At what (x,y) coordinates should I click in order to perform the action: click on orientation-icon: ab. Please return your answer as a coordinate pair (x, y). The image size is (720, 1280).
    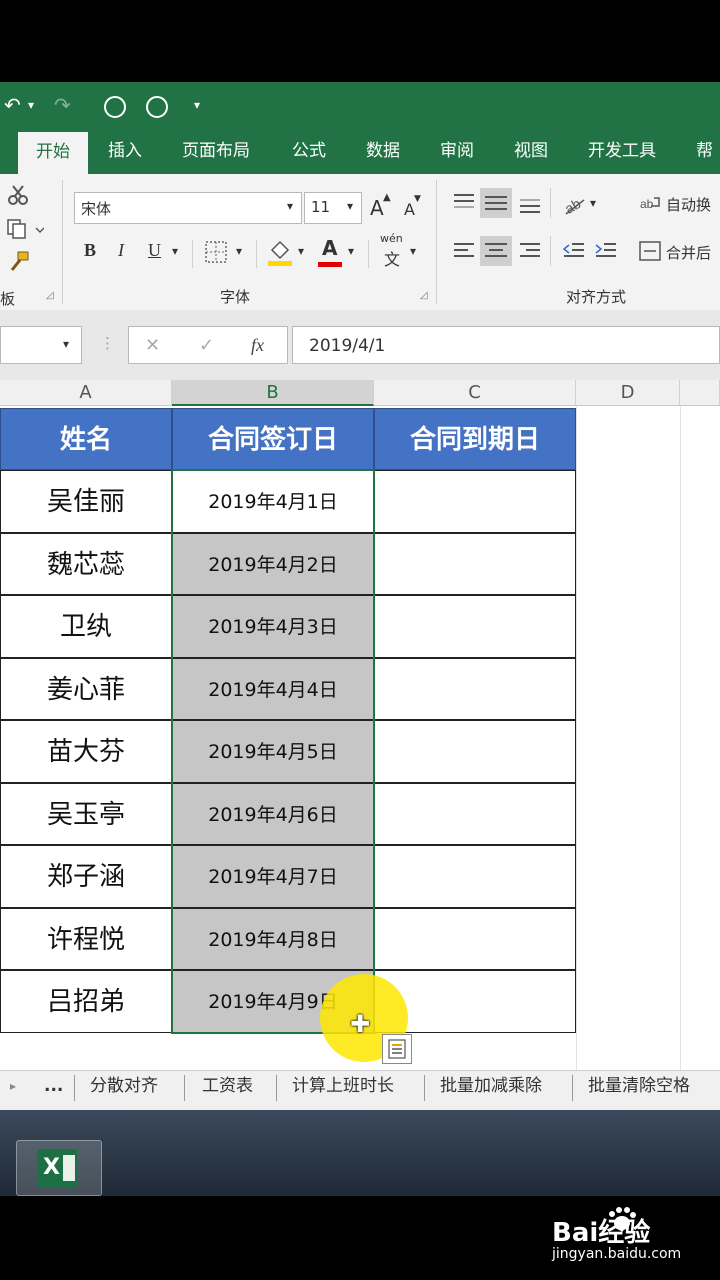
    Looking at the image, I should click on (575, 203).